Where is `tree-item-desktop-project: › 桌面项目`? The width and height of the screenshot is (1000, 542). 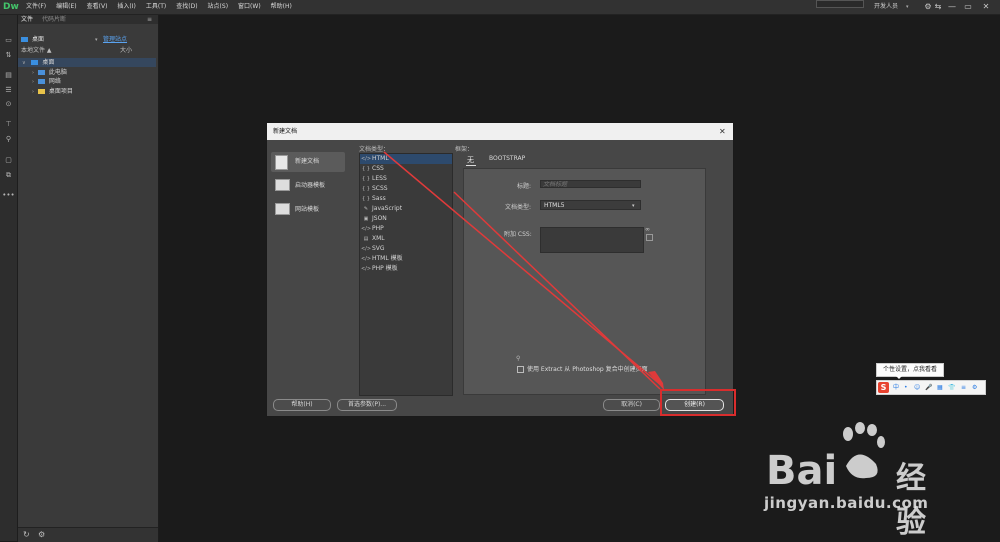 tree-item-desktop-project: › 桌面项目 is located at coordinates (52, 91).